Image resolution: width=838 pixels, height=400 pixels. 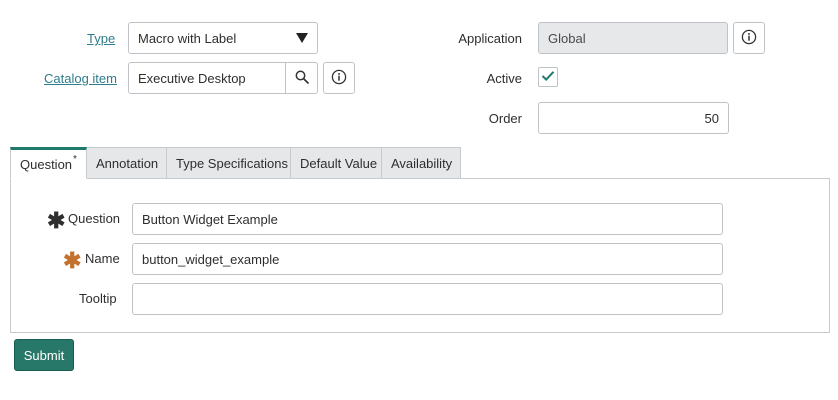 I want to click on application-info-button, so click(x=749, y=38).